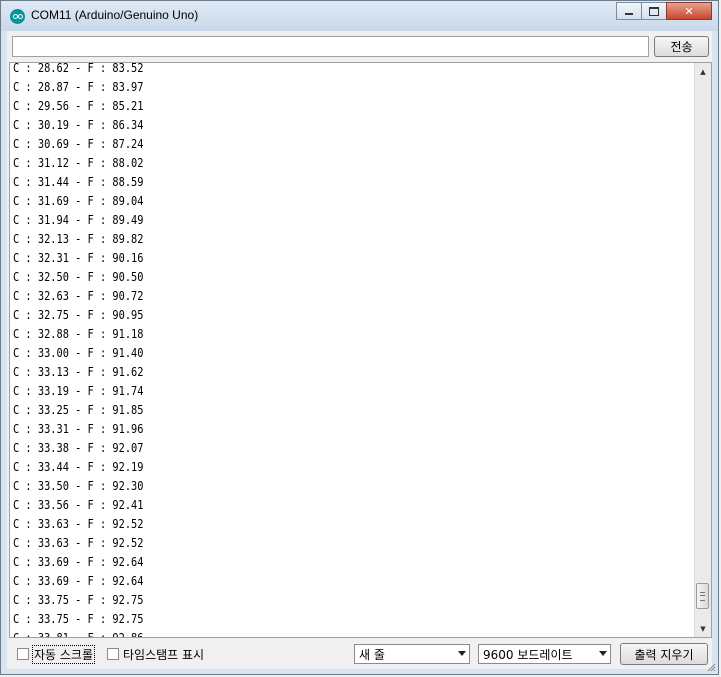 The image size is (721, 677). I want to click on line-ending-select: 새 줄, so click(412, 654).